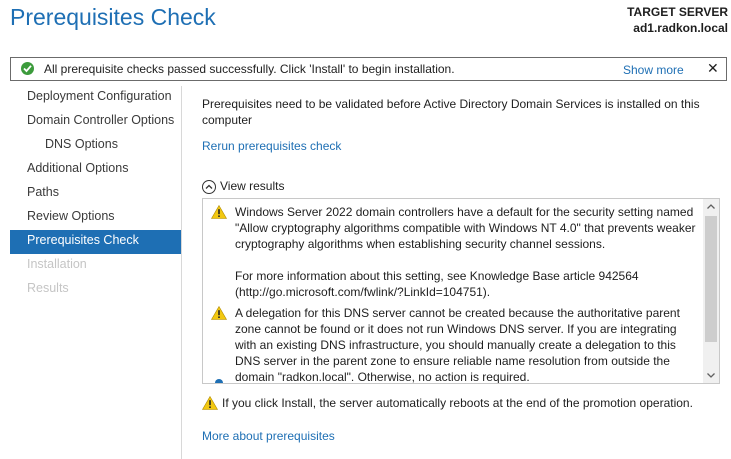  What do you see at coordinates (95, 146) in the screenshot?
I see `nav-item-dns-options: DNS Options` at bounding box center [95, 146].